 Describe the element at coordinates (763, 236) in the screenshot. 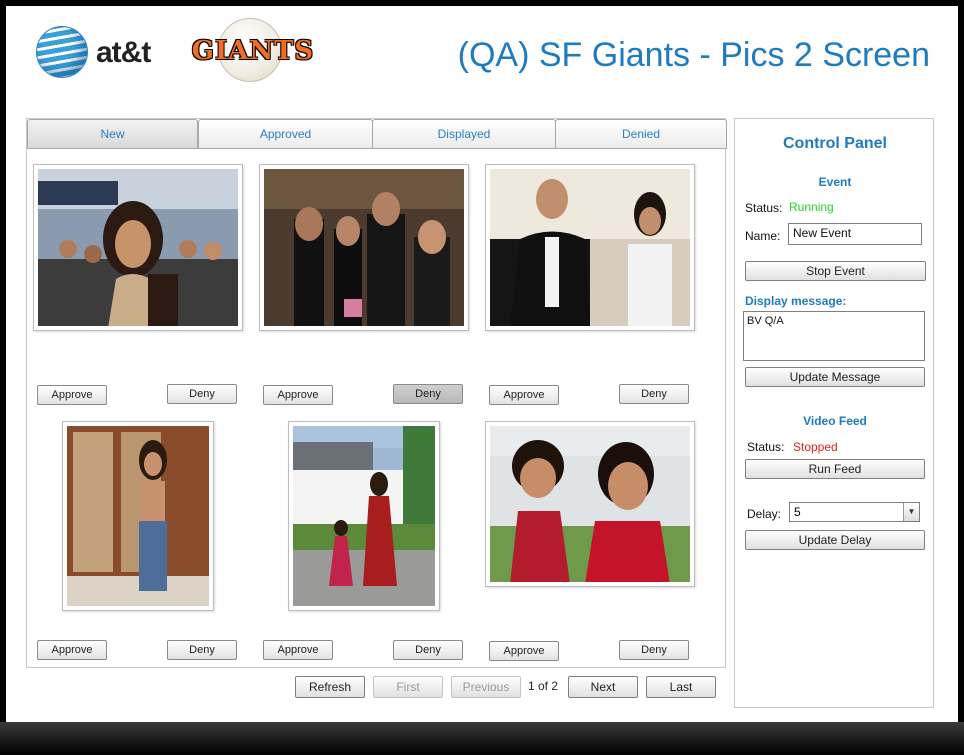

I see `event-name-label: Name:` at that location.